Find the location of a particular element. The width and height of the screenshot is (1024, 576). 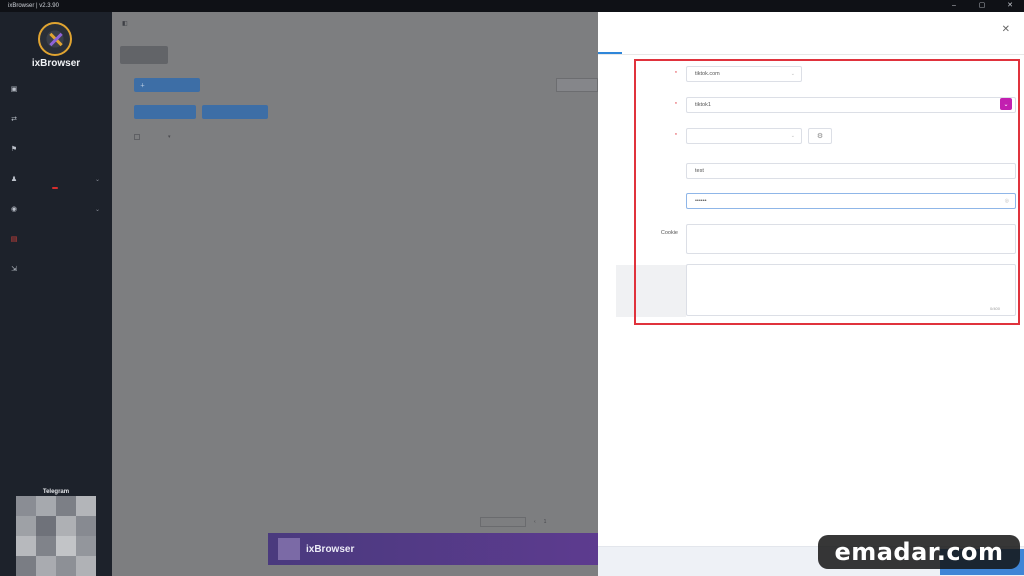

window-controls: – ▢ ✕ is located at coordinates (982, 6).